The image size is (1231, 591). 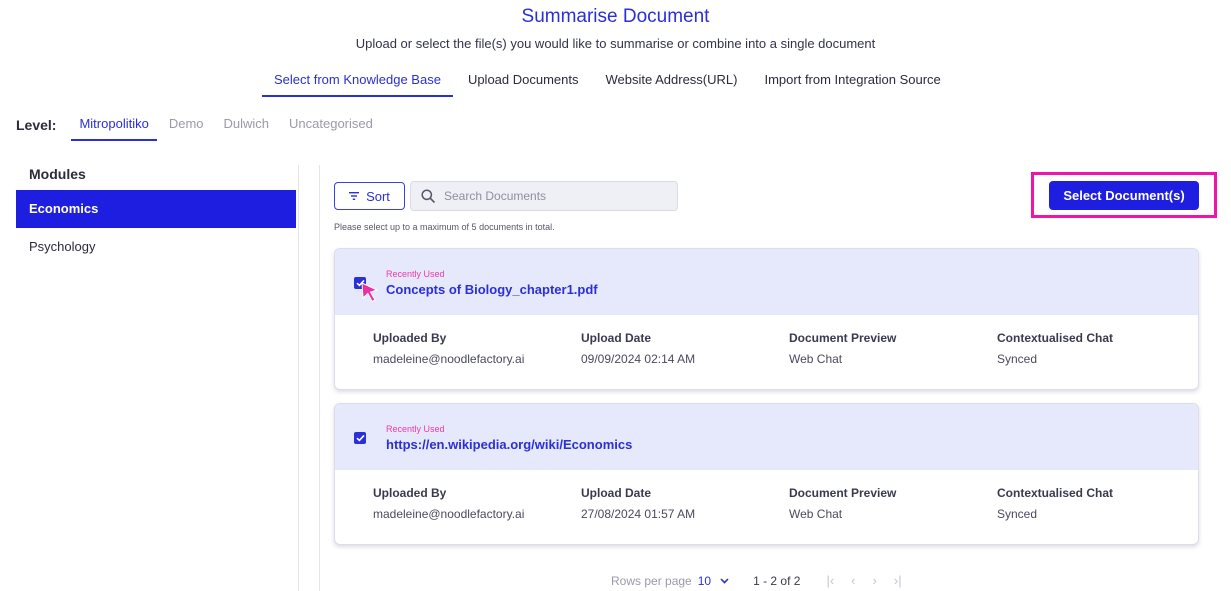 I want to click on tab-upload-documents: Upload Documents, so click(x=523, y=84).